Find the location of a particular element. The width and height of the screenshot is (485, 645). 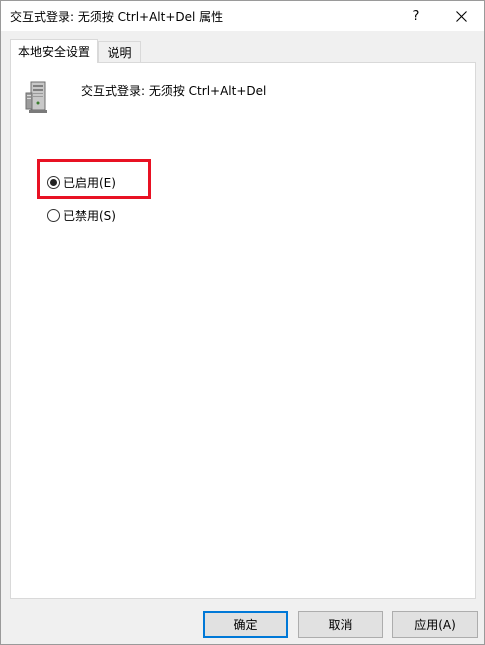

tab-explain: 说明 is located at coordinates (119, 51).